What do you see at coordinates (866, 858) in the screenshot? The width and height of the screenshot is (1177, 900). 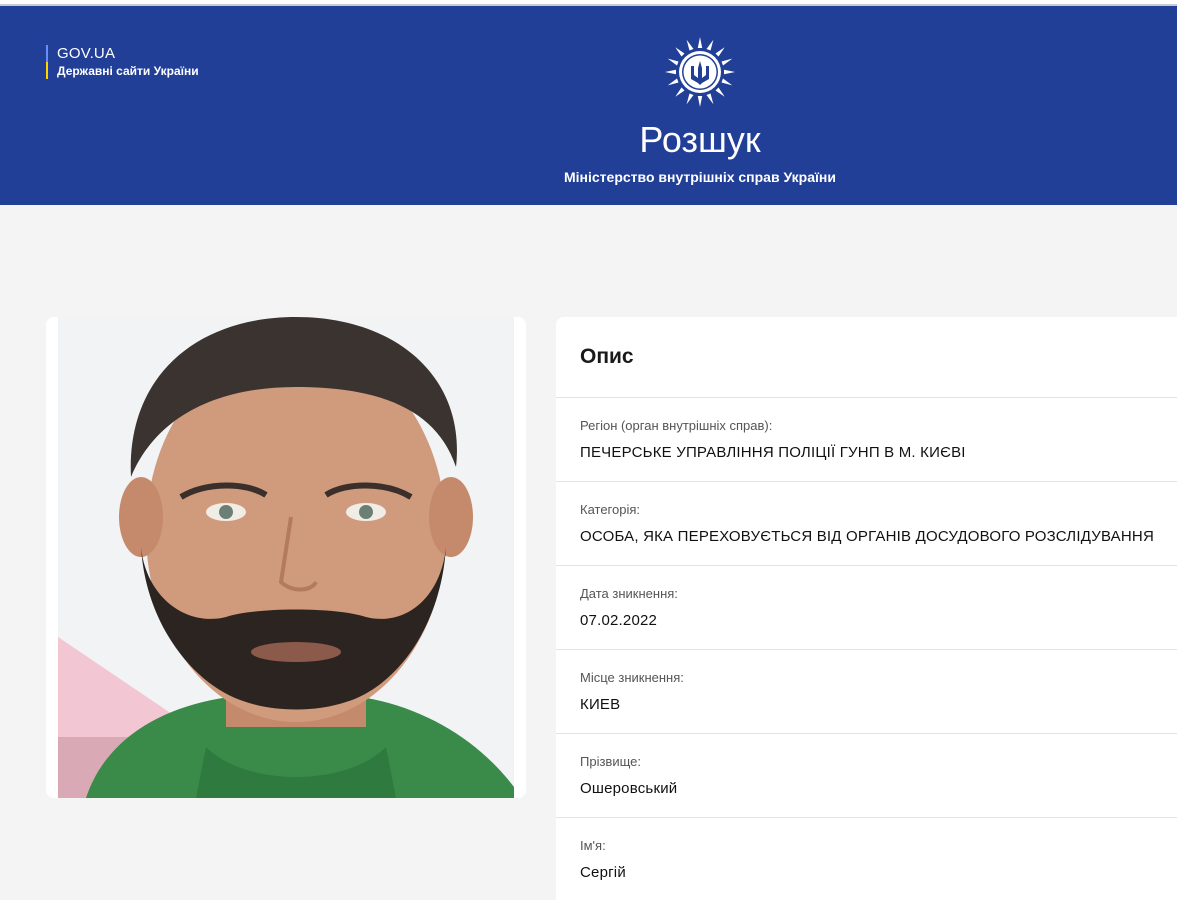 I see `info-row-name: Ім'я: Сергій` at bounding box center [866, 858].